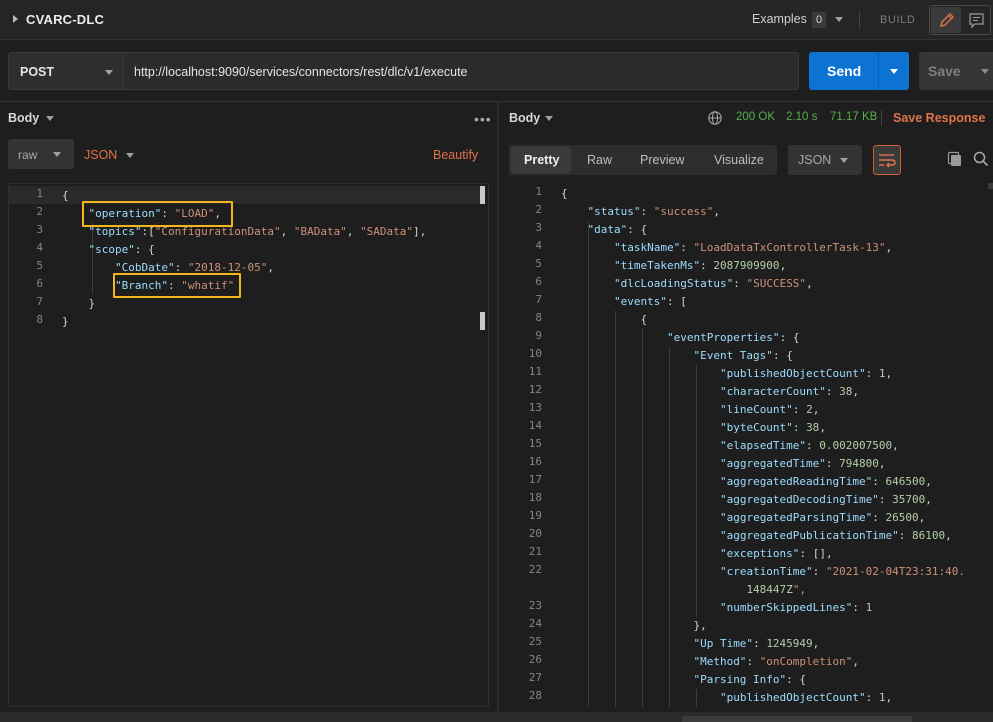 The image size is (993, 722). What do you see at coordinates (680, 338) in the screenshot?
I see `code-line: "eventProperties": {` at bounding box center [680, 338].